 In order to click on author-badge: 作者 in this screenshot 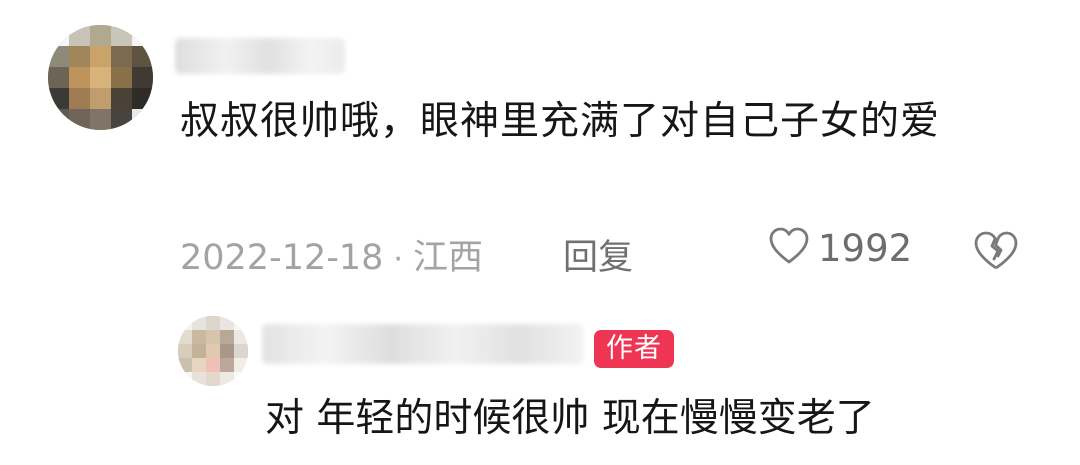, I will do `click(634, 349)`.